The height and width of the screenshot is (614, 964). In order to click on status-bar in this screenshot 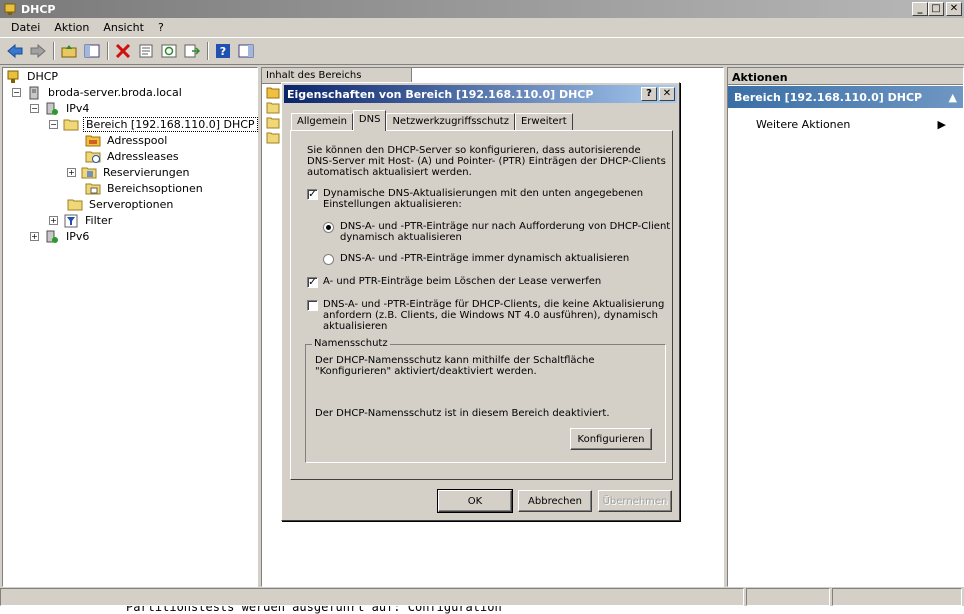, I will do `click(482, 597)`.